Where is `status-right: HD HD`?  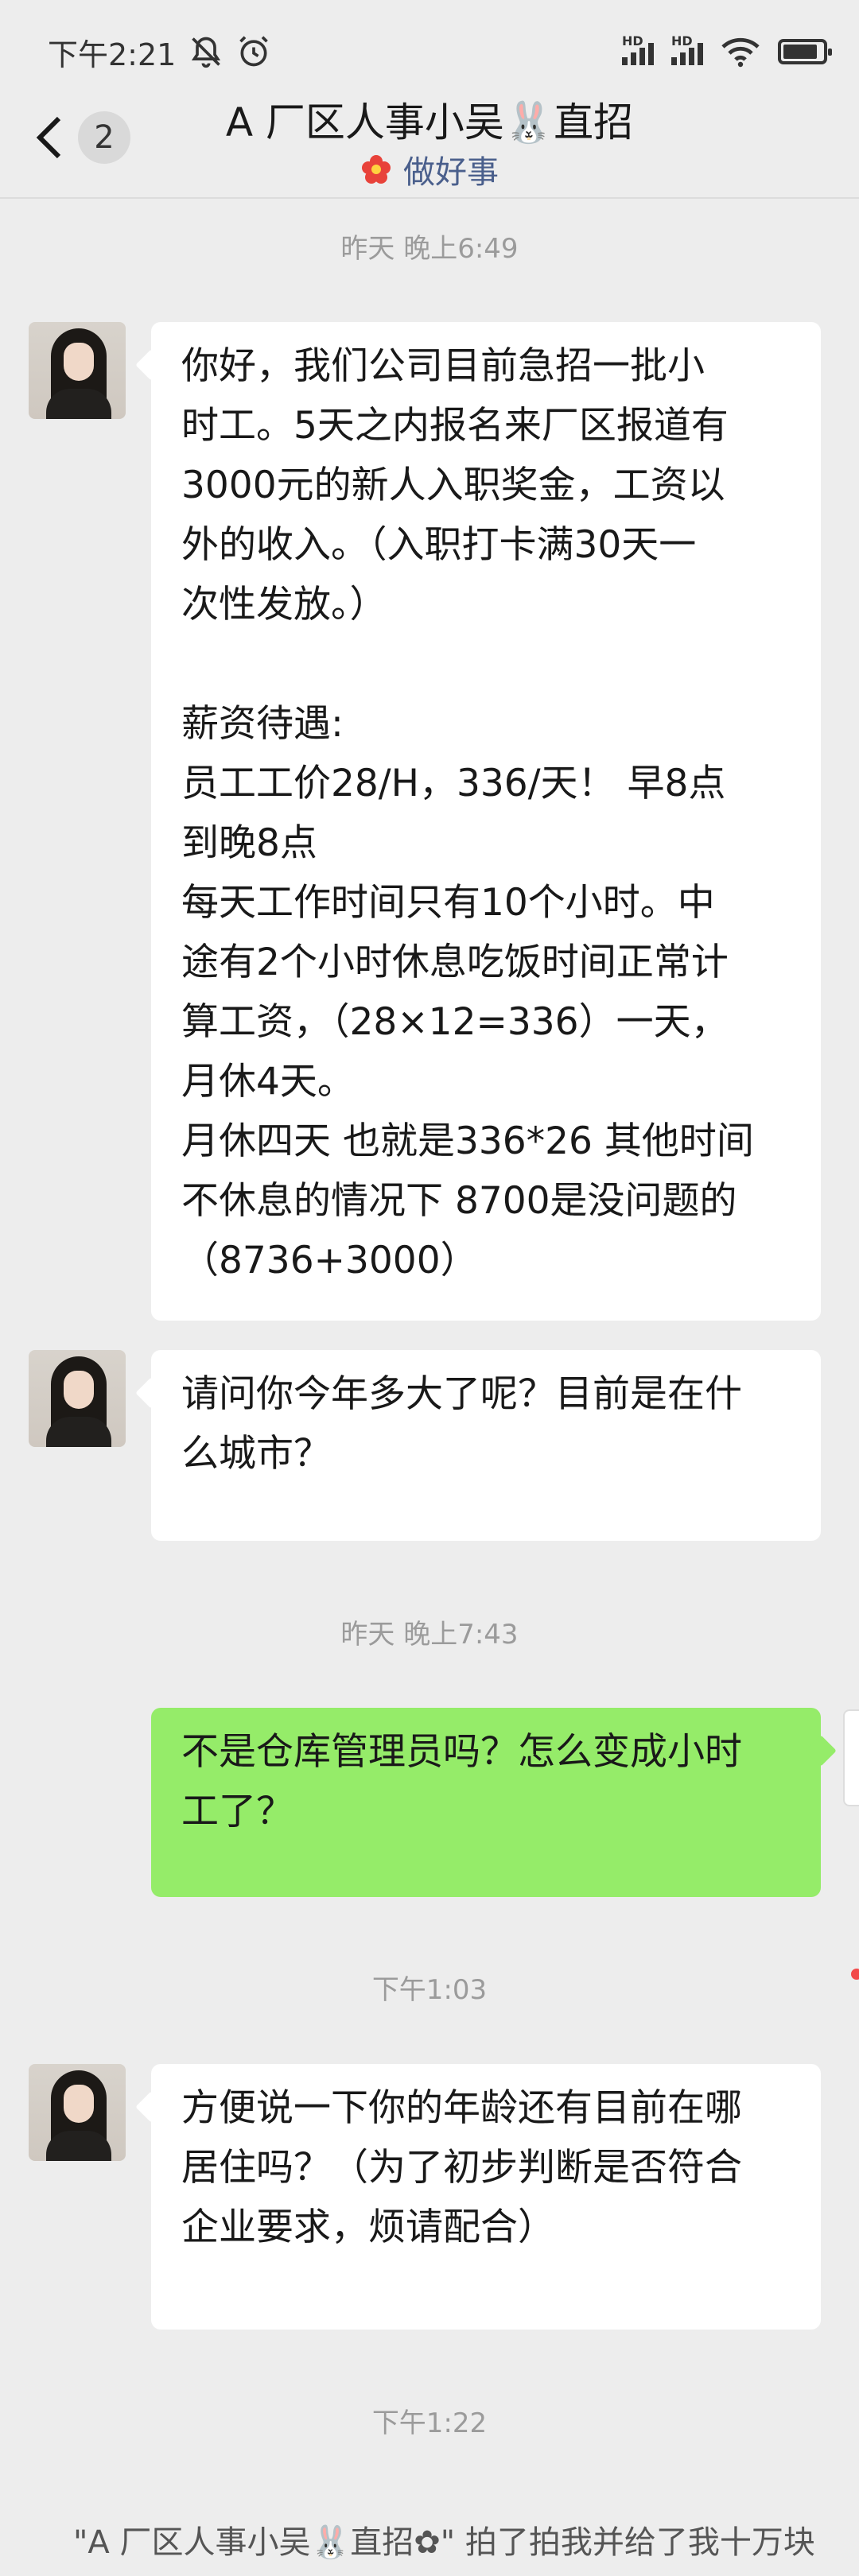
status-right: HD HD is located at coordinates (727, 51).